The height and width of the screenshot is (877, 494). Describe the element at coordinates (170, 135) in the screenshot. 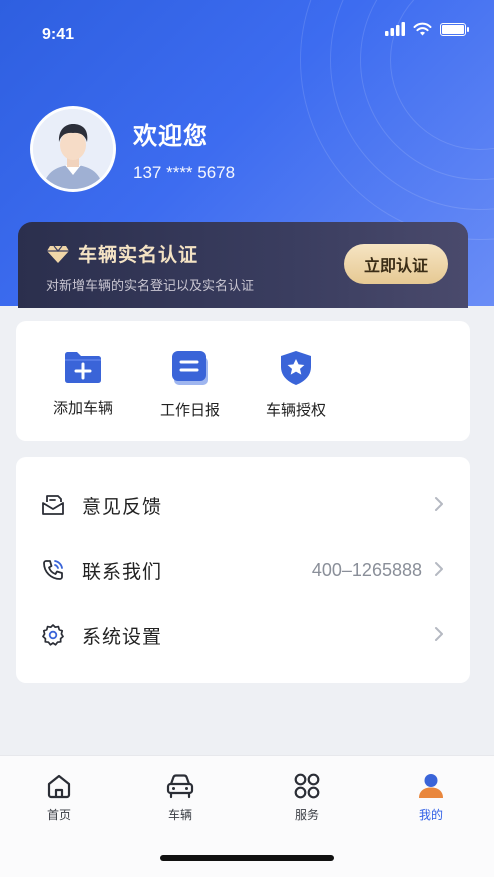

I see `welcome-text: 欢迎您` at that location.